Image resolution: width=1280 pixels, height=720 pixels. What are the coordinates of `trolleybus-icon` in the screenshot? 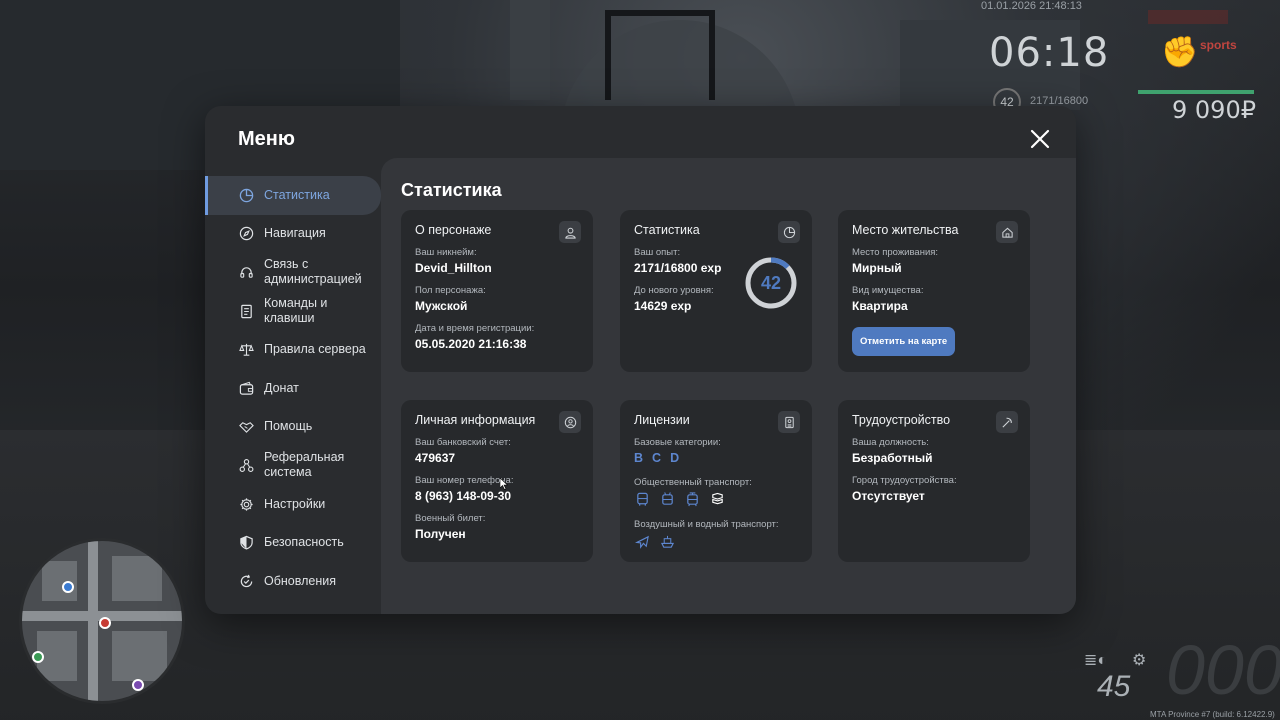 It's located at (667, 499).